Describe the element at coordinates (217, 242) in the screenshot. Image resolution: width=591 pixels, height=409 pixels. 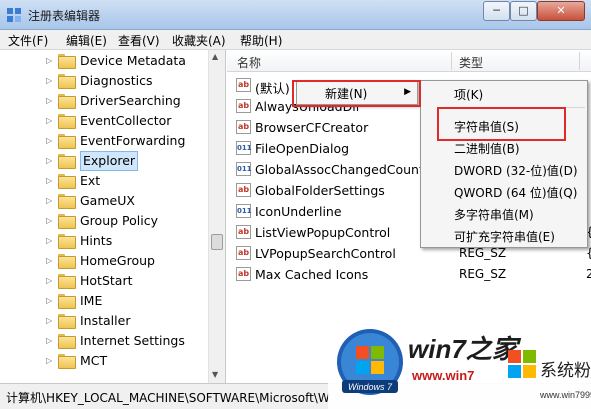
I see `scrollbar-thumb` at that location.